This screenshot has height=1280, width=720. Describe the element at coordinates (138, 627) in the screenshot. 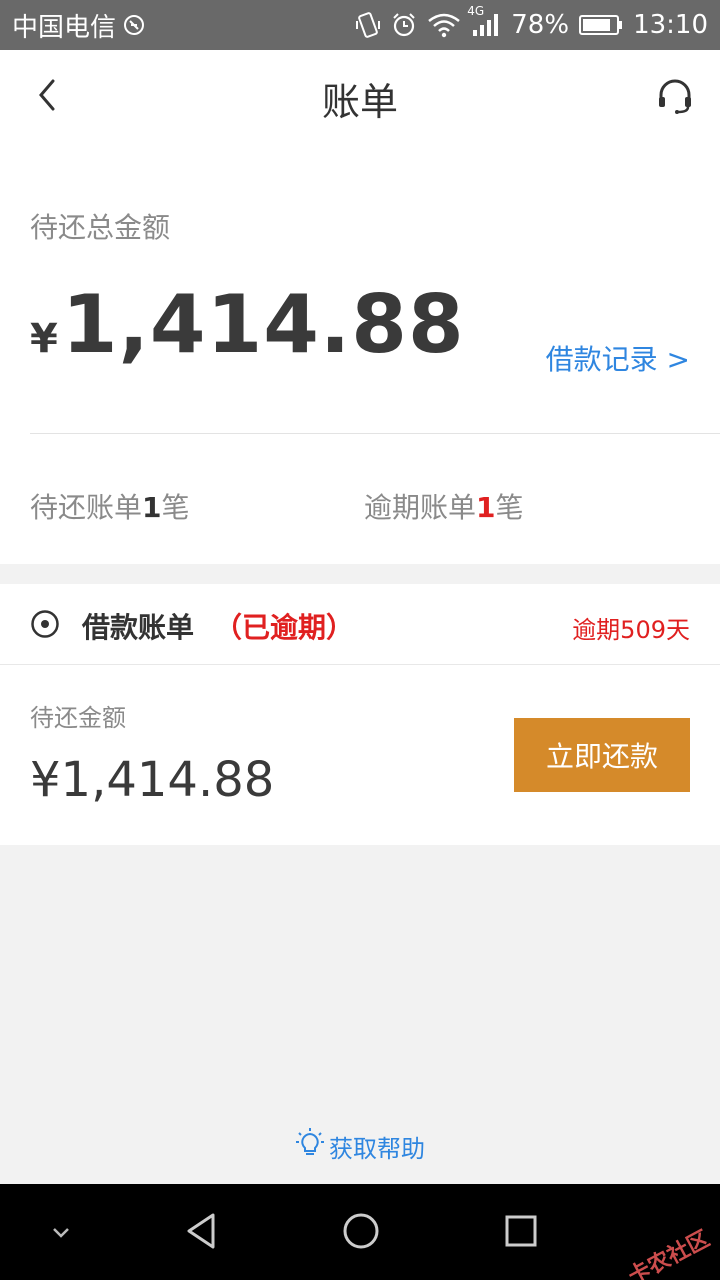

I see `bill-title: 借款账单` at that location.